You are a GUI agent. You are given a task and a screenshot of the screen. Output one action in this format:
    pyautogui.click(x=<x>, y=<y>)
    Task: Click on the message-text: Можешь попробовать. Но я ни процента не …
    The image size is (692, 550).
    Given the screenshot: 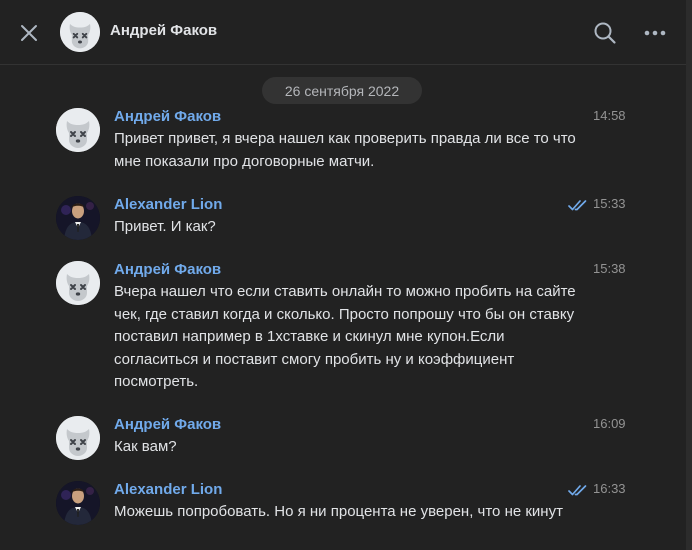 What is the action you would take?
    pyautogui.click(x=338, y=511)
    